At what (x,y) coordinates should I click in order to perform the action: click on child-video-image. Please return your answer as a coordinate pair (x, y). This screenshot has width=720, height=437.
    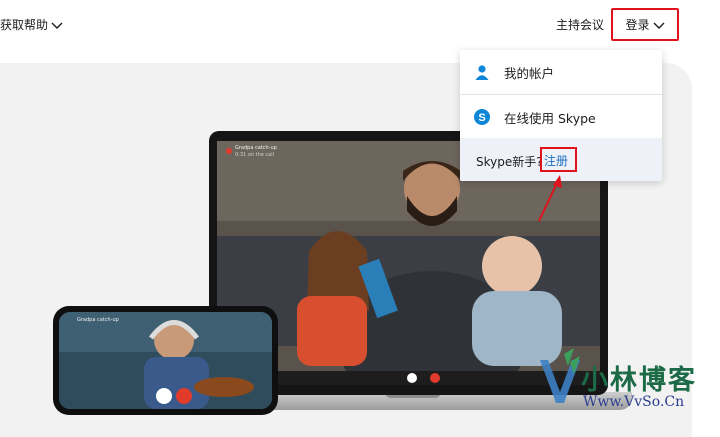
    Looking at the image, I should click on (165, 360).